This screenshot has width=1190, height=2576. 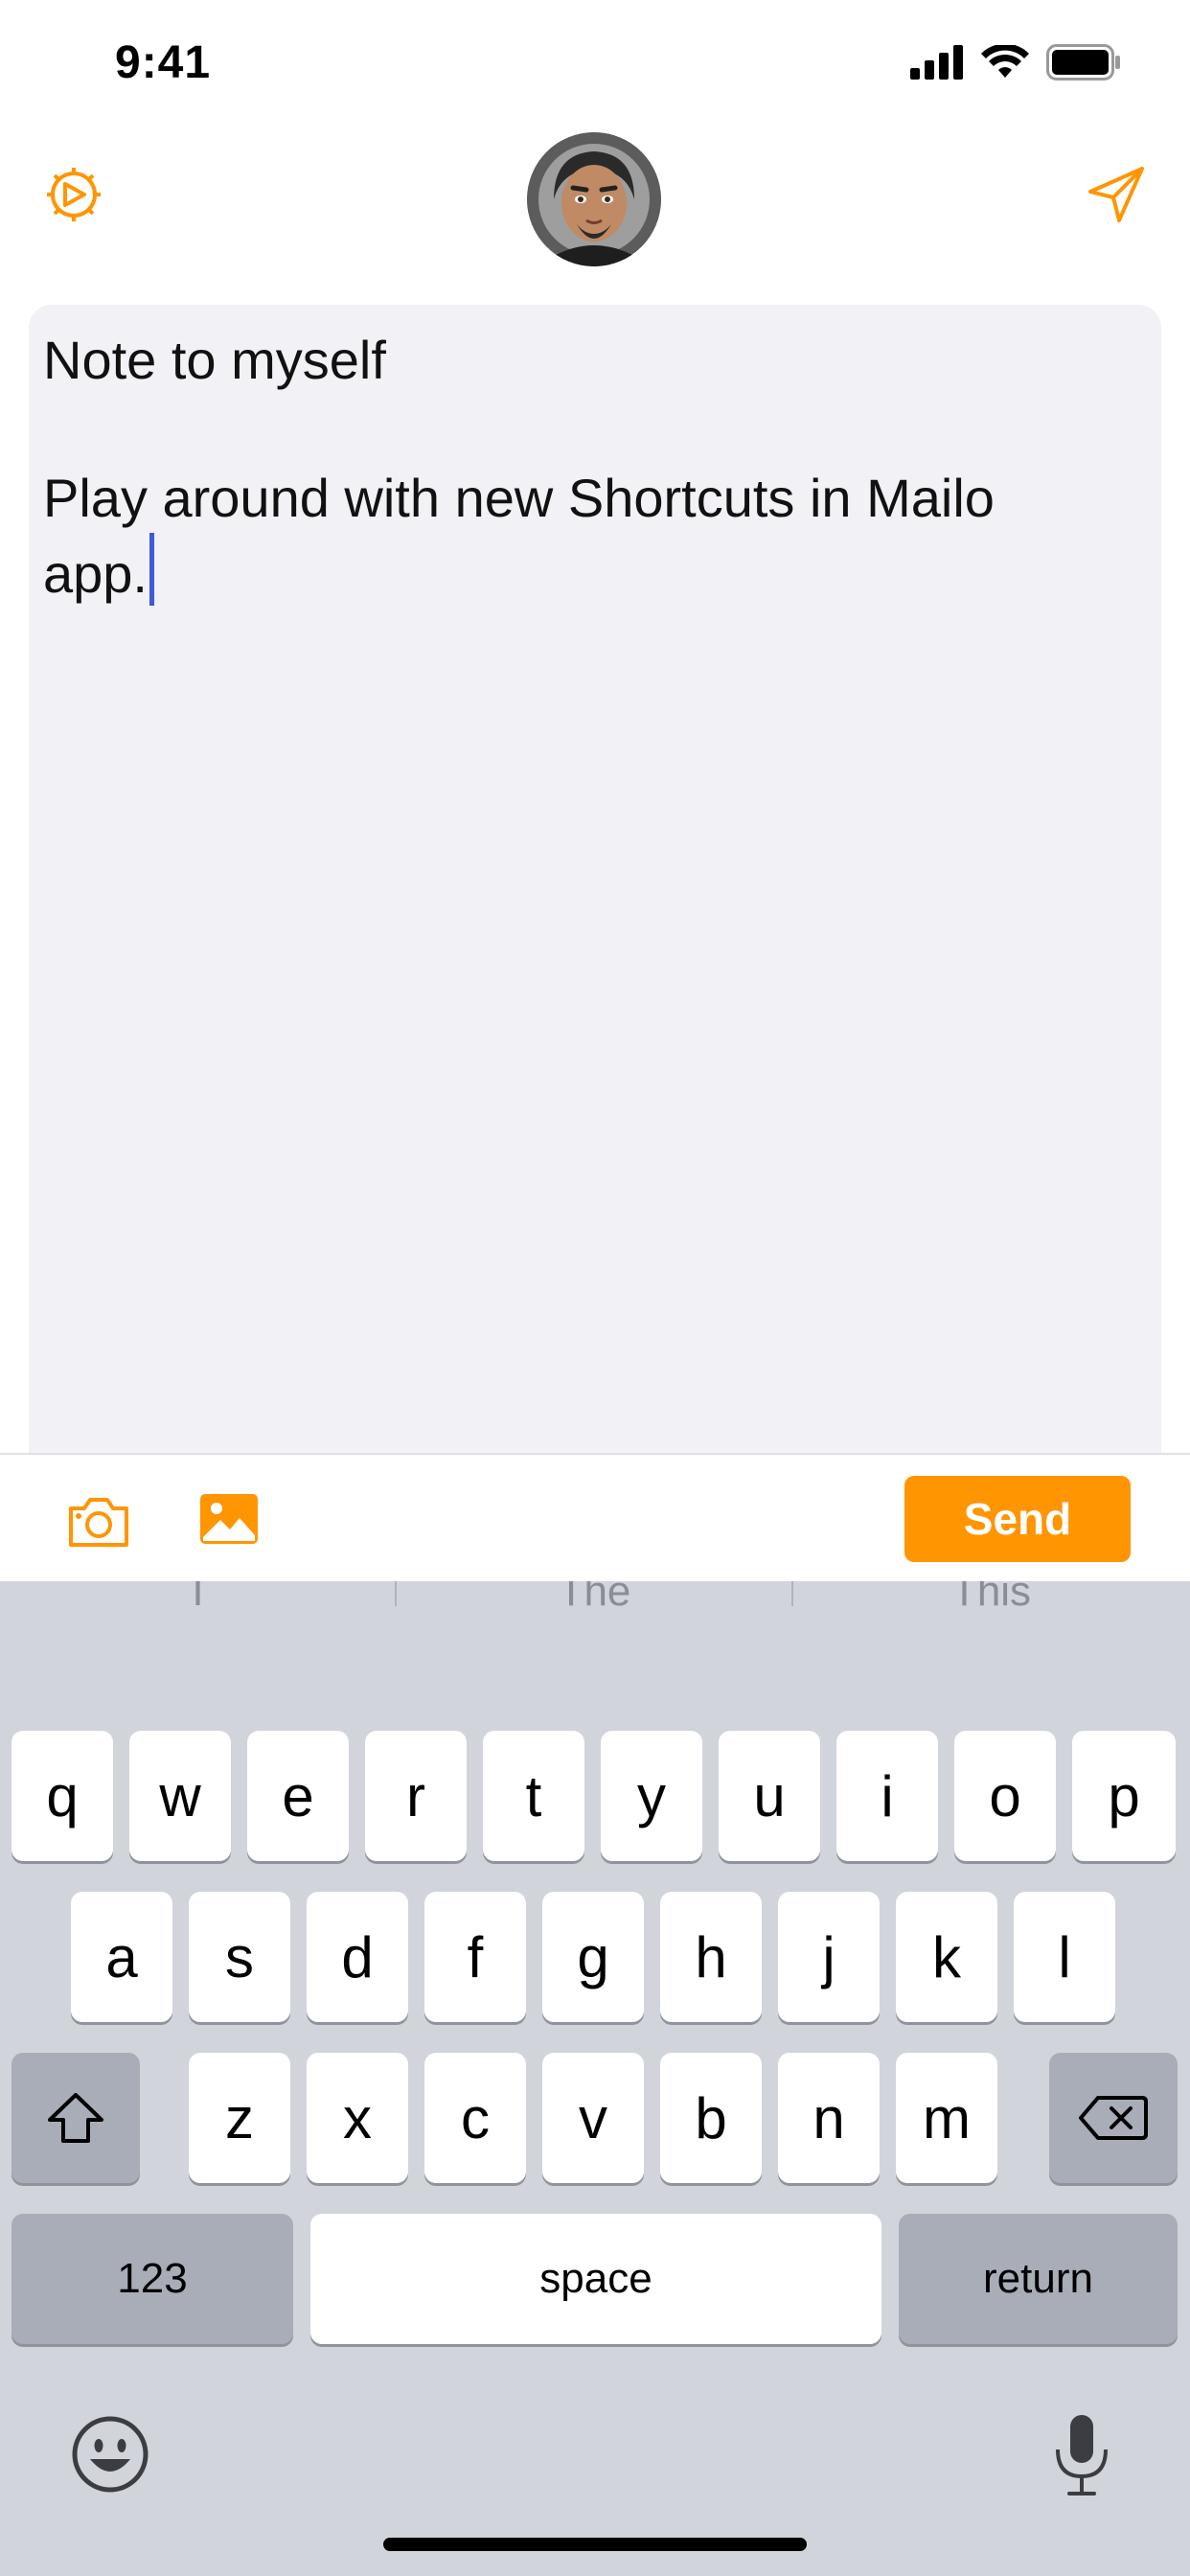 I want to click on key-d: d, so click(x=358, y=1957).